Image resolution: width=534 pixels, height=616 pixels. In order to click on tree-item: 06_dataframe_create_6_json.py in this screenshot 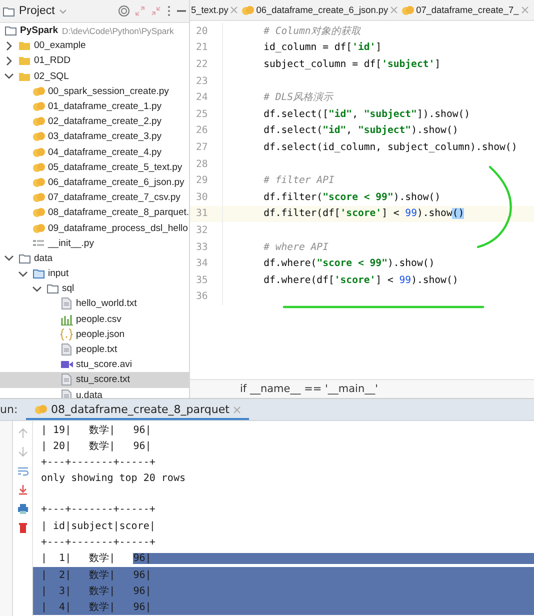, I will do `click(94, 182)`.